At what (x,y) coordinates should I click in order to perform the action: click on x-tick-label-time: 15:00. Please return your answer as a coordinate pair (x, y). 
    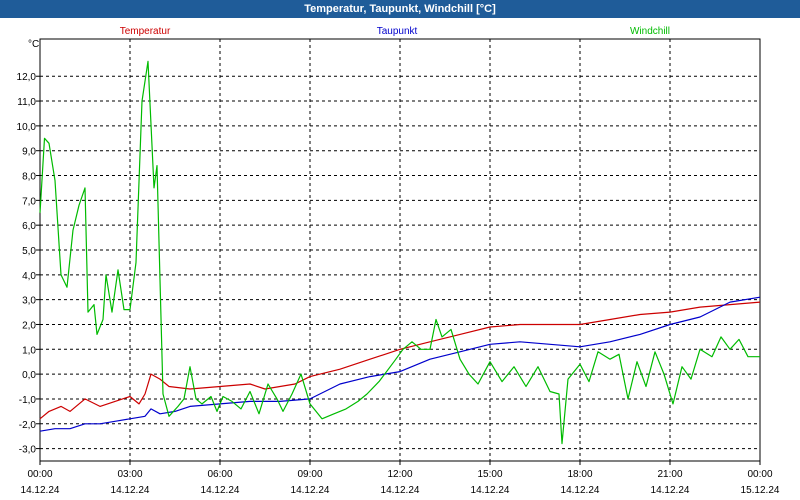
    Looking at the image, I should click on (489, 474).